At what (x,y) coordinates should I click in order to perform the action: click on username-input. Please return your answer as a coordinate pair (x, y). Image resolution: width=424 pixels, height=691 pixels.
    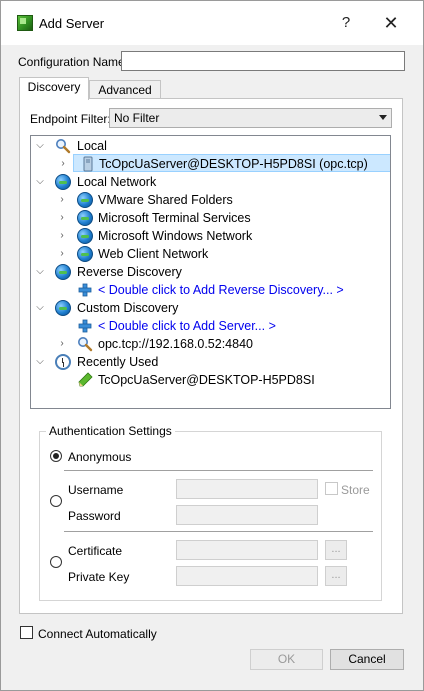
    Looking at the image, I should click on (247, 489).